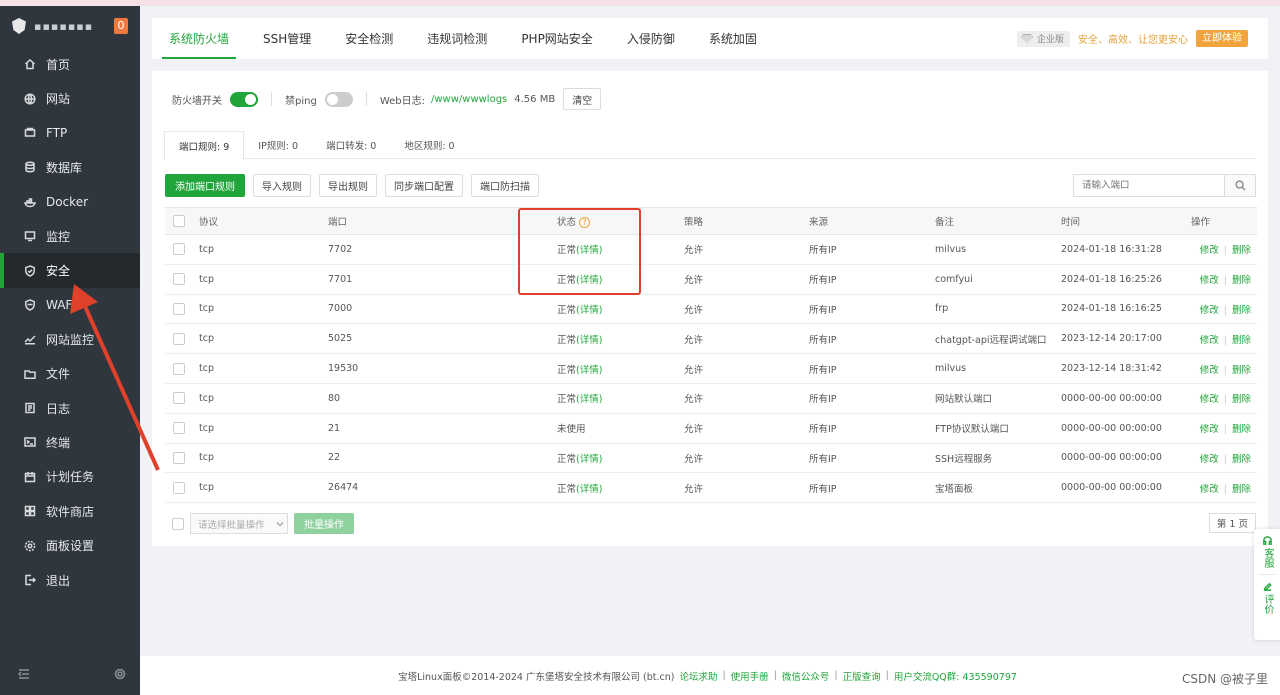  Describe the element at coordinates (582, 99) in the screenshot. I see `clear-log-button: 清空` at that location.